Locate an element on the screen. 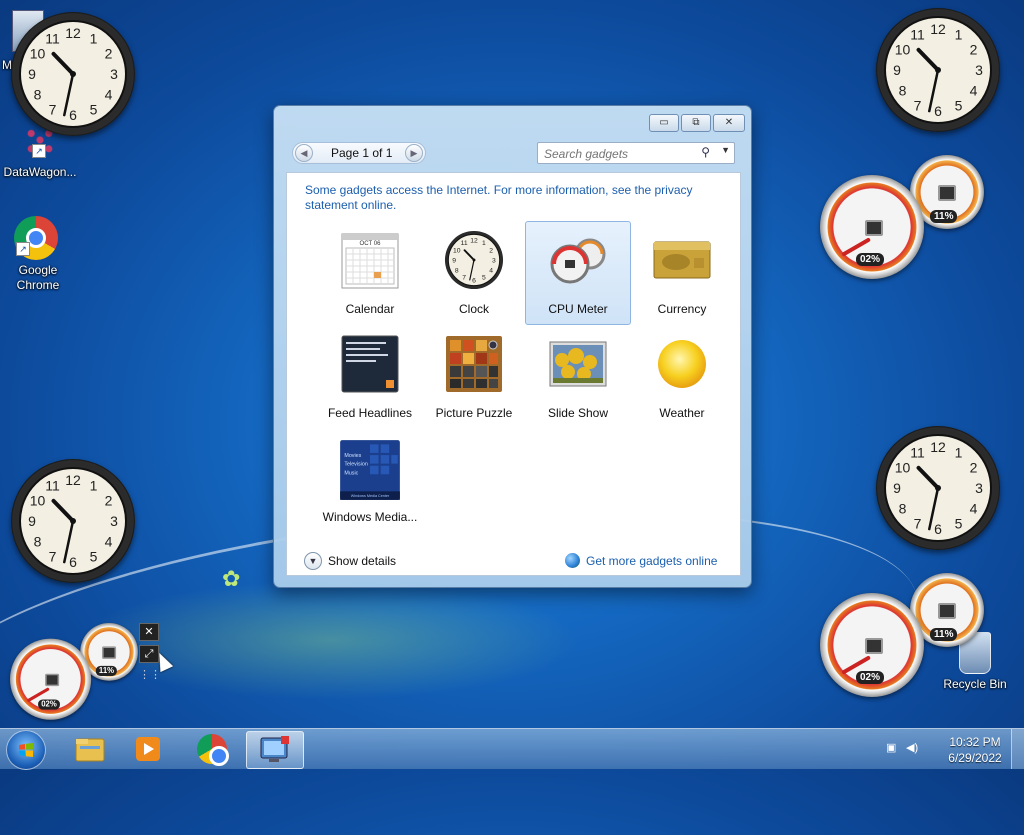 Image resolution: width=1024 pixels, height=835 pixels. media-player-icon is located at coordinates (148, 749).